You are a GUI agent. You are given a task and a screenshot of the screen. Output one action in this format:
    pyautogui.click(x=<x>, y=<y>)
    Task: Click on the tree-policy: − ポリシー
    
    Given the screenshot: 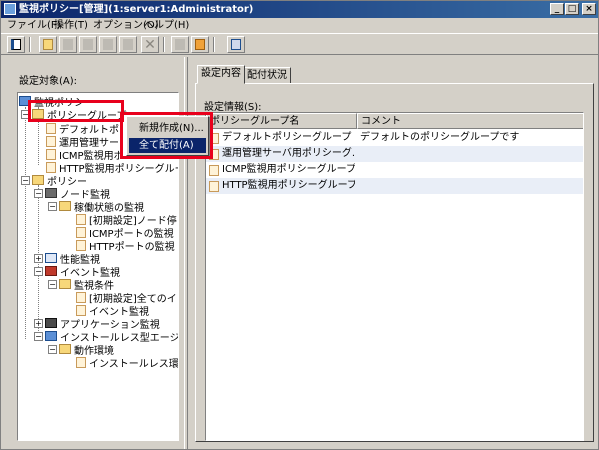 What is the action you would take?
    pyautogui.click(x=54, y=181)
    